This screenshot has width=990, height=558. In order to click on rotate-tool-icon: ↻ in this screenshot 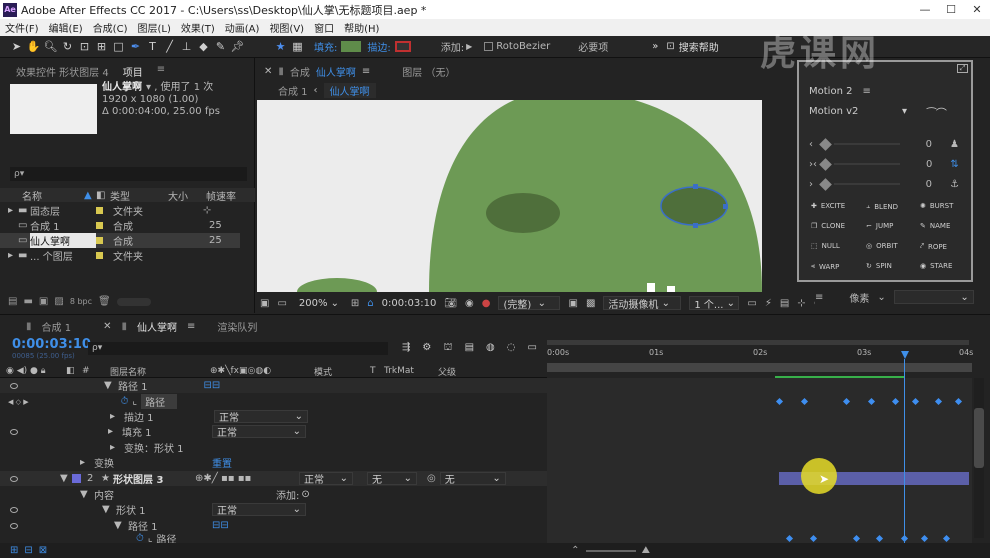, I will do `click(67, 47)`.